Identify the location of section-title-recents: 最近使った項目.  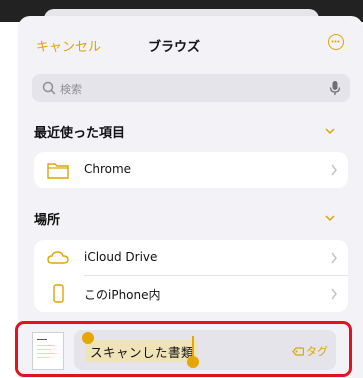
(80, 133).